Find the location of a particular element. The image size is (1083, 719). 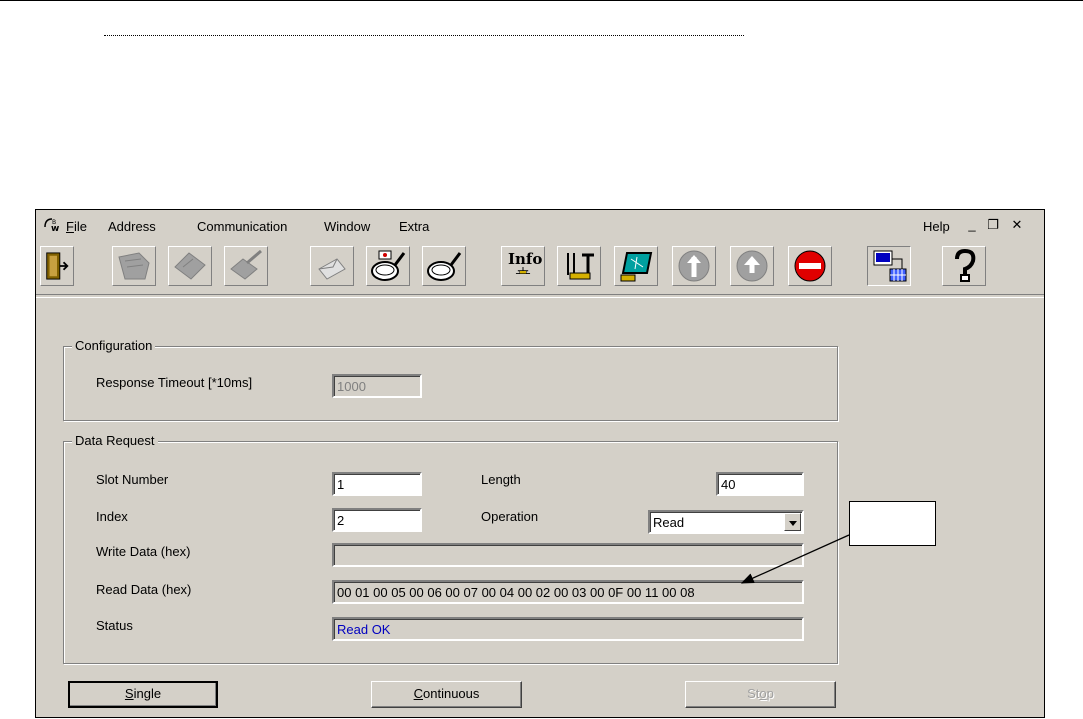

info-icon is located at coordinates (523, 271).